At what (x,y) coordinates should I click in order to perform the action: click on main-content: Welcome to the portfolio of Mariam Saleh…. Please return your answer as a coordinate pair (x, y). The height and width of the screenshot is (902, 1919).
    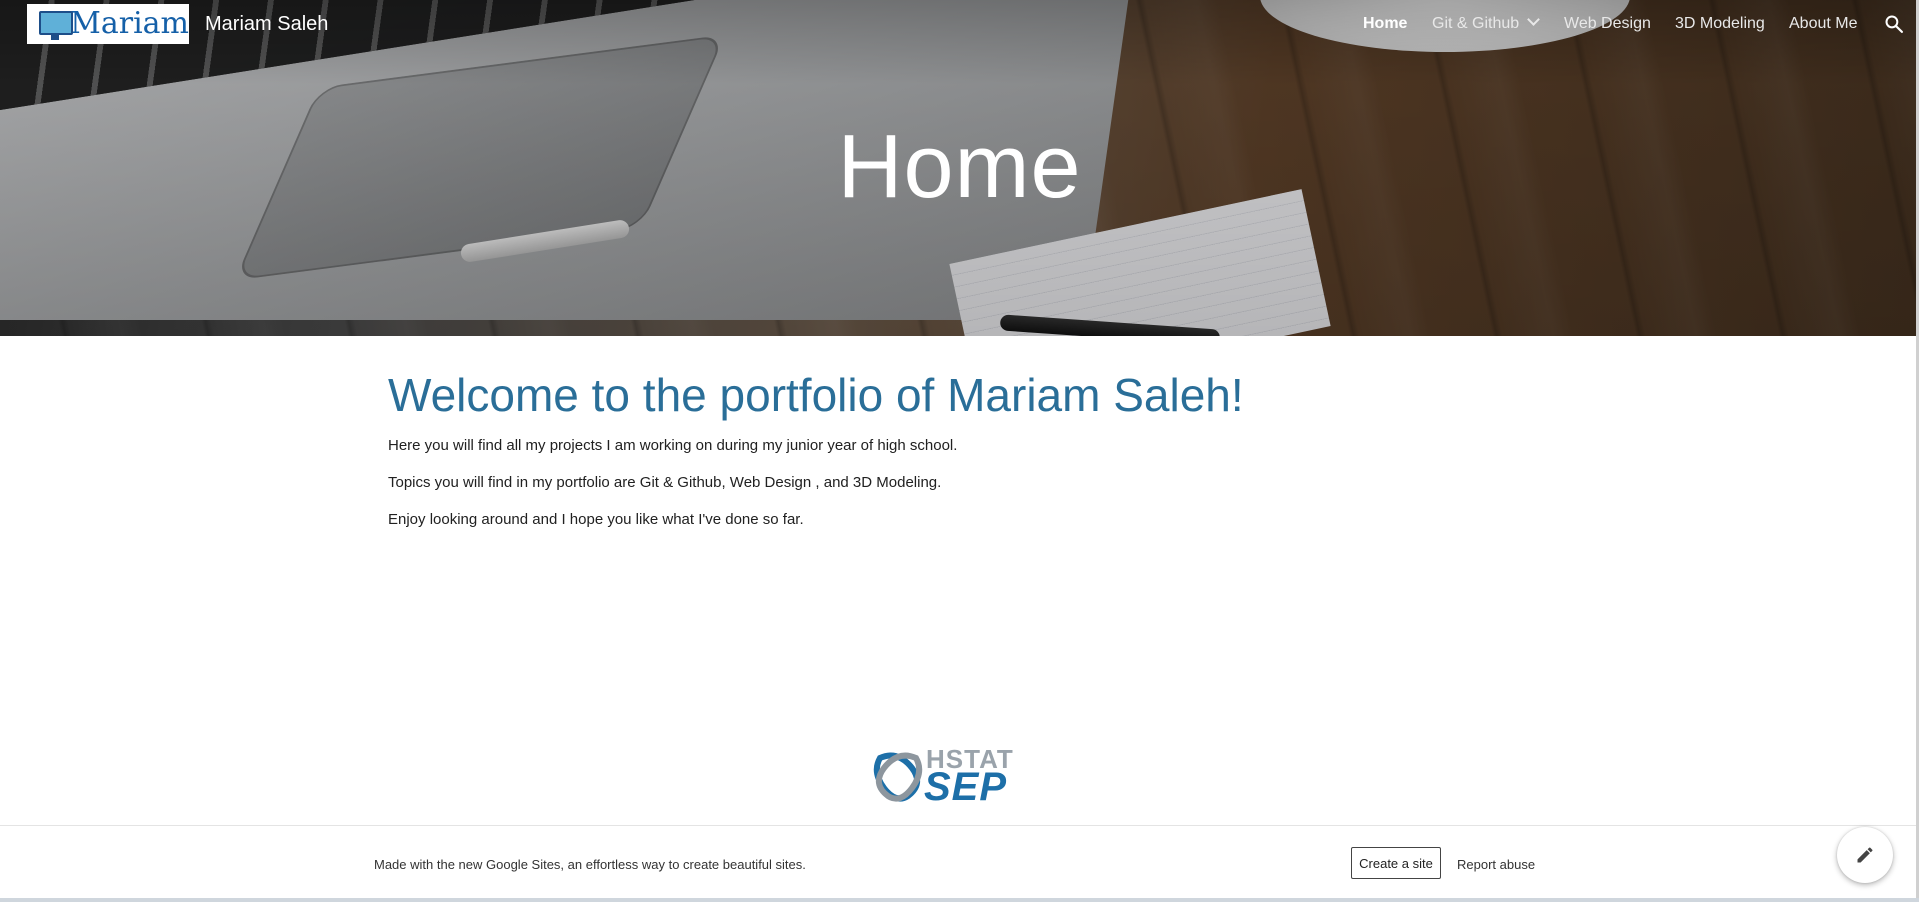
    Looking at the image, I should click on (988, 444).